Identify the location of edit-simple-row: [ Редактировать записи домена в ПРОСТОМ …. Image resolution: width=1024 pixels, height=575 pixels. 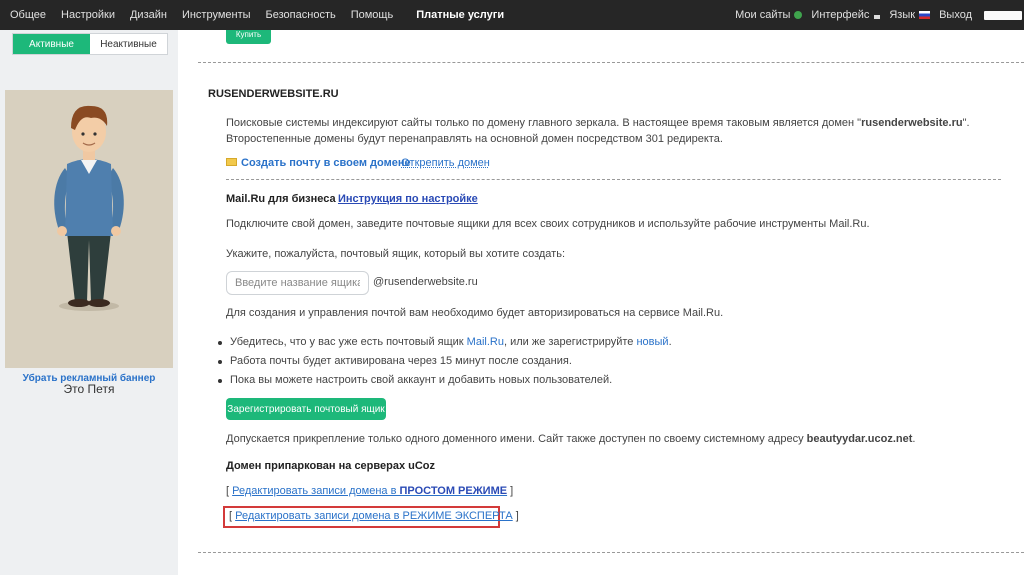
(369, 491).